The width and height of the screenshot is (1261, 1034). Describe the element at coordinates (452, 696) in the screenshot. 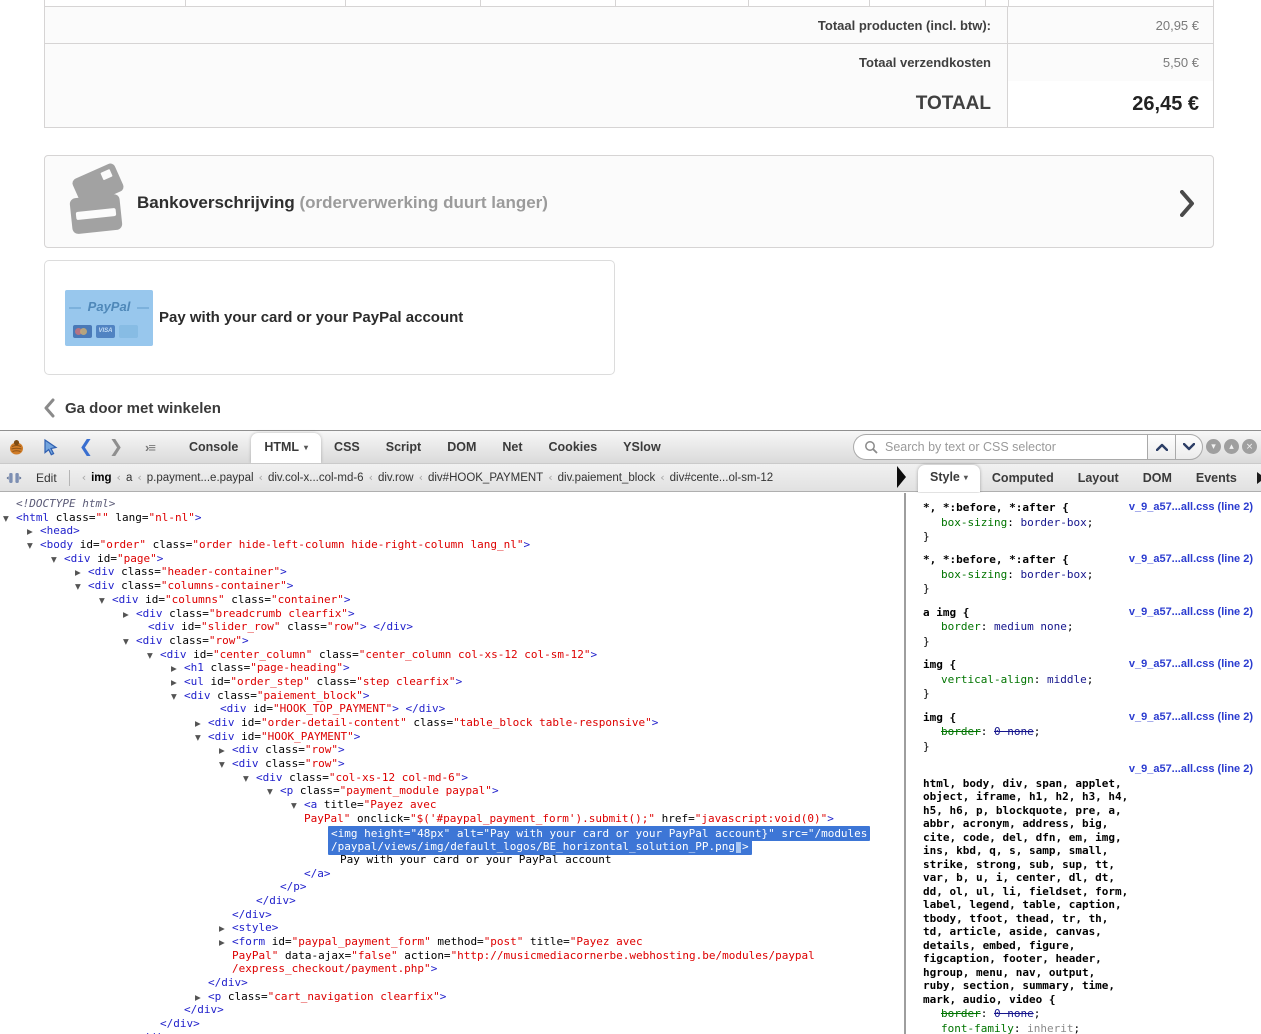

I see `dom-tree-line: ▼ <div class="paiement_block">` at that location.